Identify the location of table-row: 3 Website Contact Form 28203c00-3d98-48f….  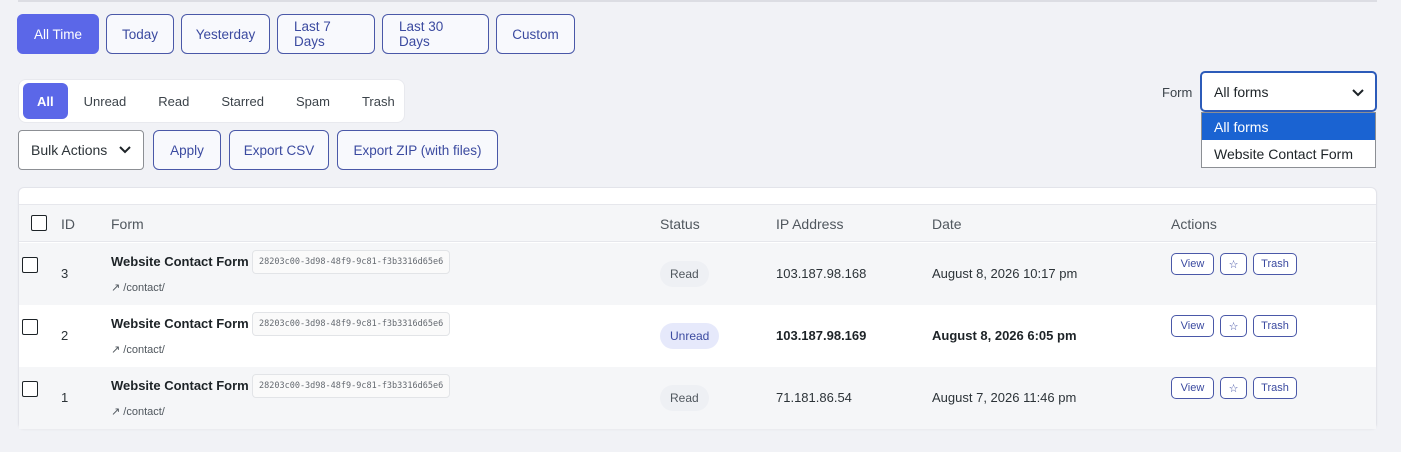
(697, 274).